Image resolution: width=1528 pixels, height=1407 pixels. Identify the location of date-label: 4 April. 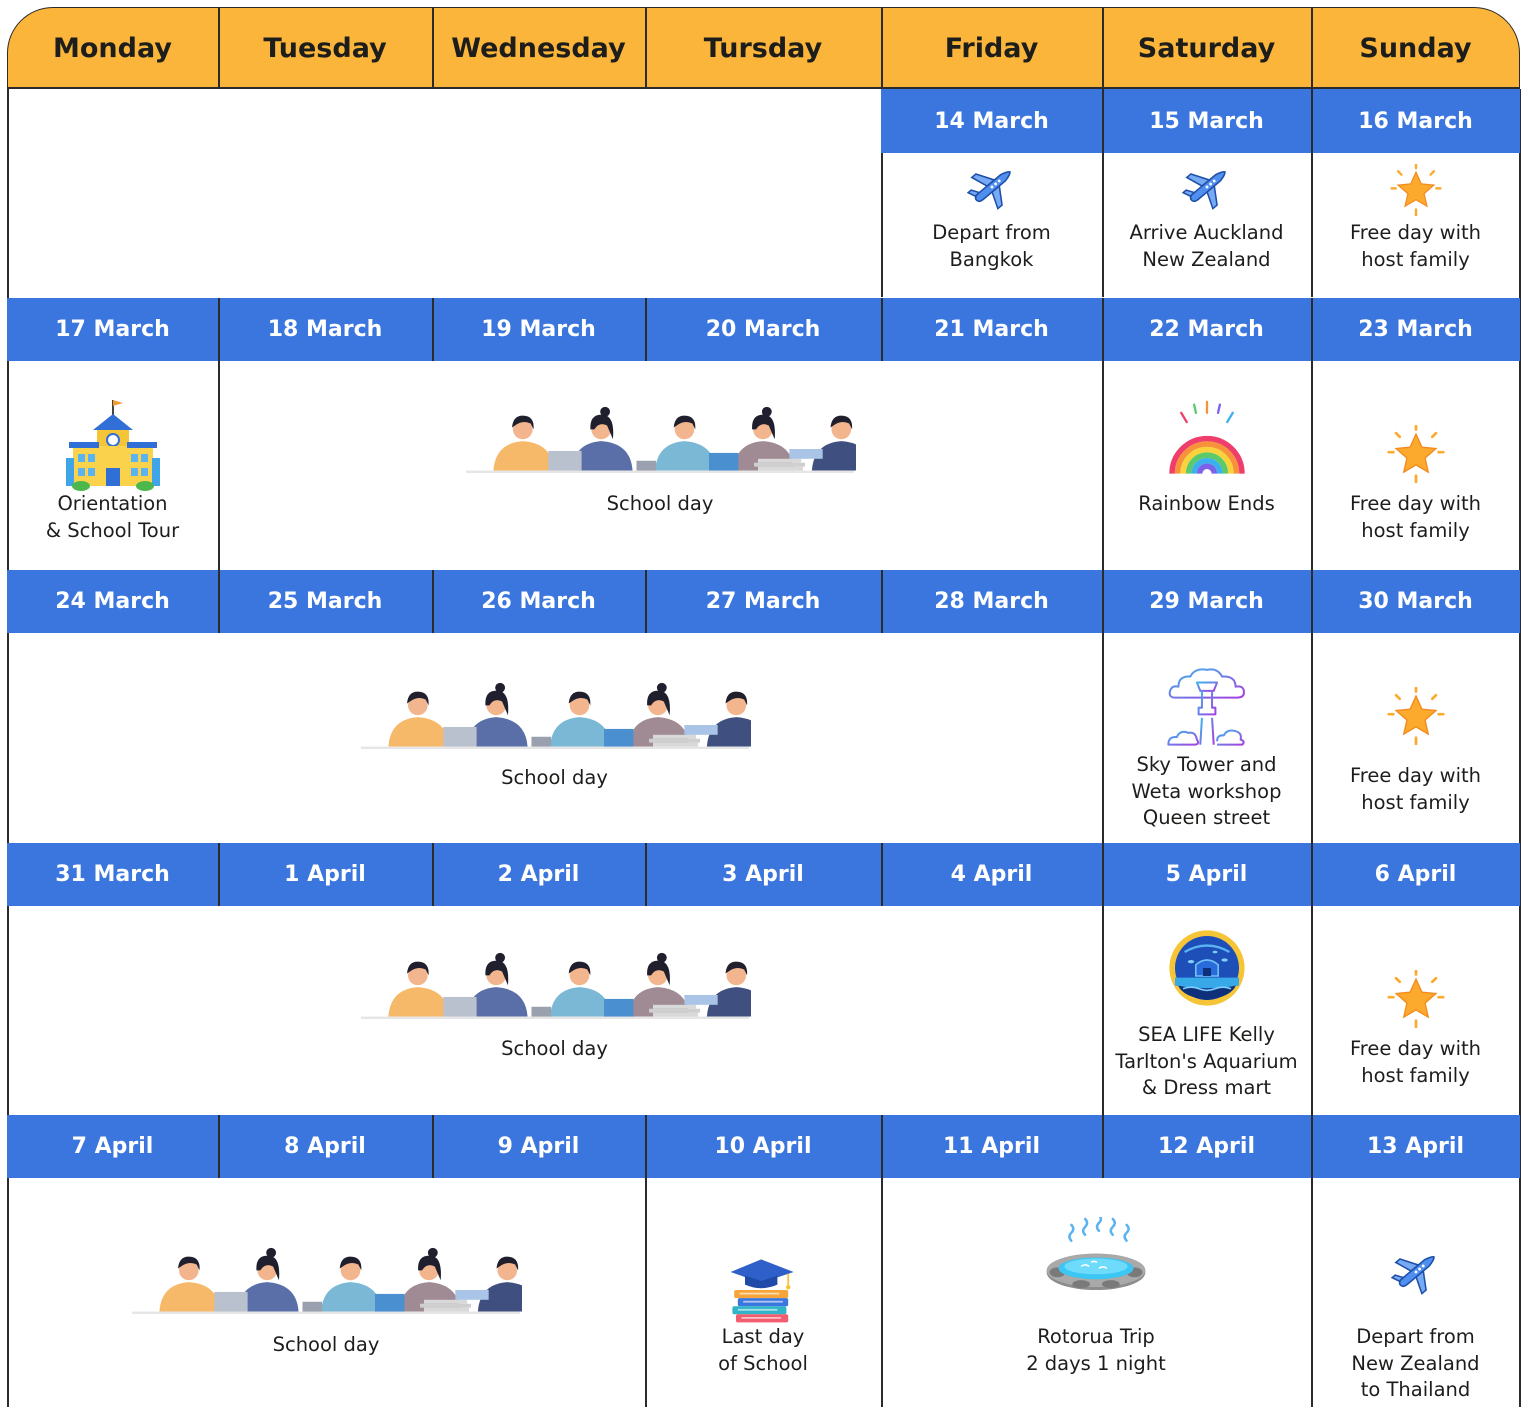
(991, 874).